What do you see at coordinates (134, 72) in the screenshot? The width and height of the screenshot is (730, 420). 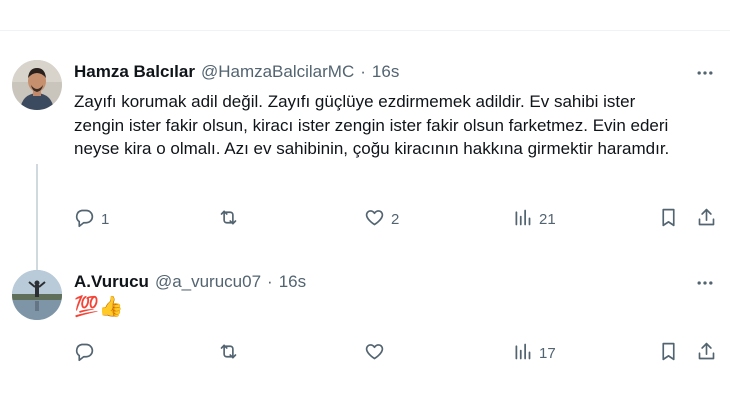 I see `display-name: Hamza Balcılar` at bounding box center [134, 72].